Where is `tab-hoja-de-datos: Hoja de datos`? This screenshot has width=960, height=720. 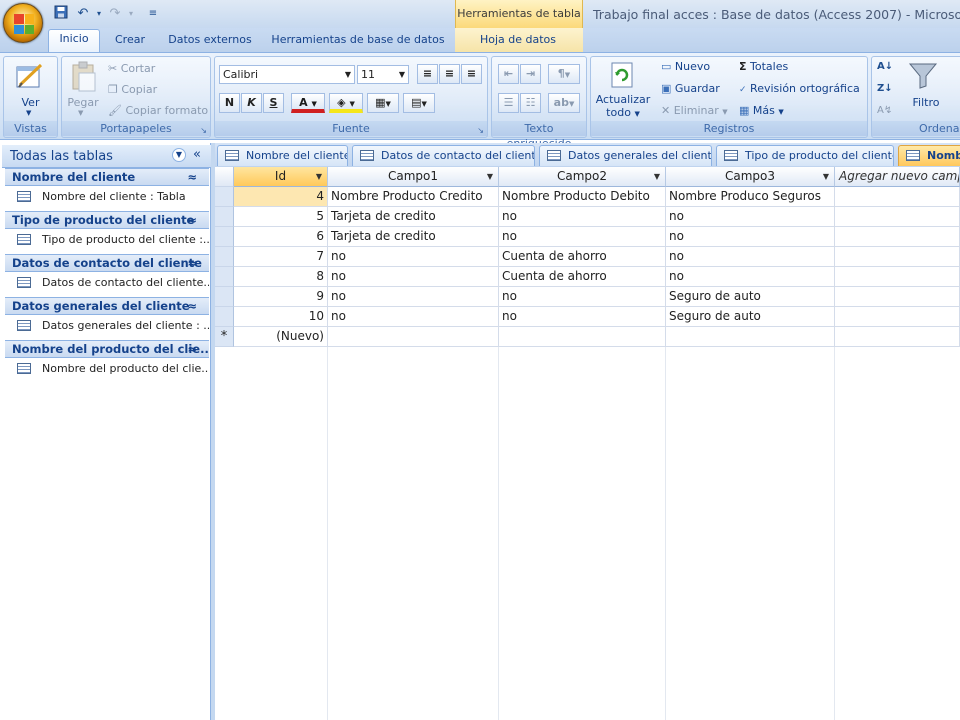
tab-hoja-de-datos: Hoja de datos is located at coordinates (518, 41).